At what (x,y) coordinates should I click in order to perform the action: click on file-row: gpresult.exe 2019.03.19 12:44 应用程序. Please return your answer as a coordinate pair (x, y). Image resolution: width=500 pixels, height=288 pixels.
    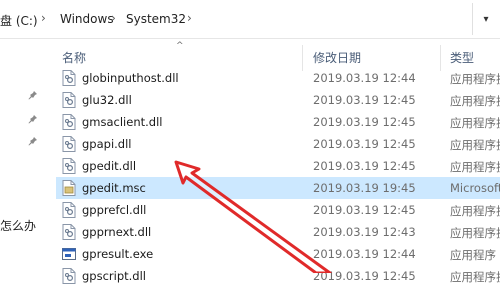
    Looking at the image, I should click on (278, 254).